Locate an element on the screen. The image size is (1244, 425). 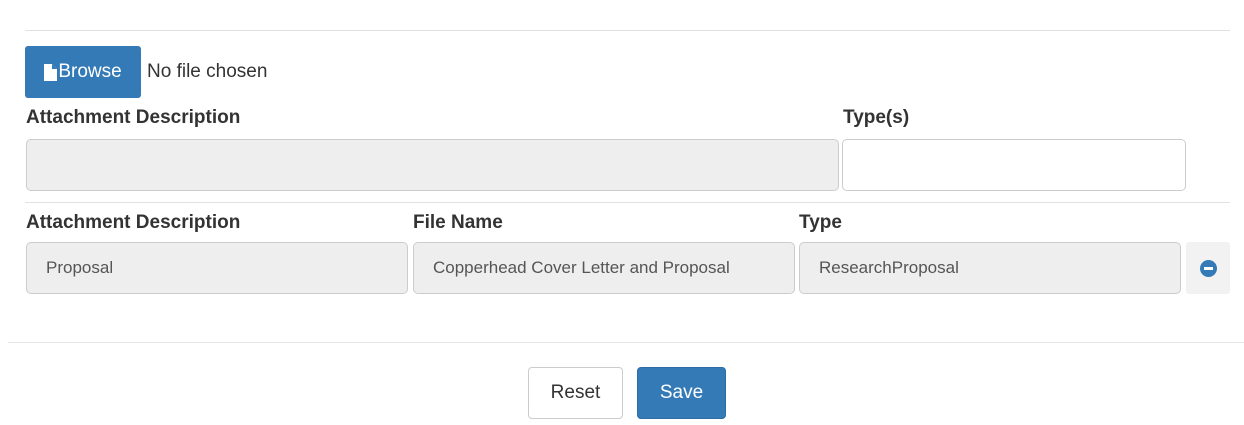
remove-attachment-button is located at coordinates (1208, 268).